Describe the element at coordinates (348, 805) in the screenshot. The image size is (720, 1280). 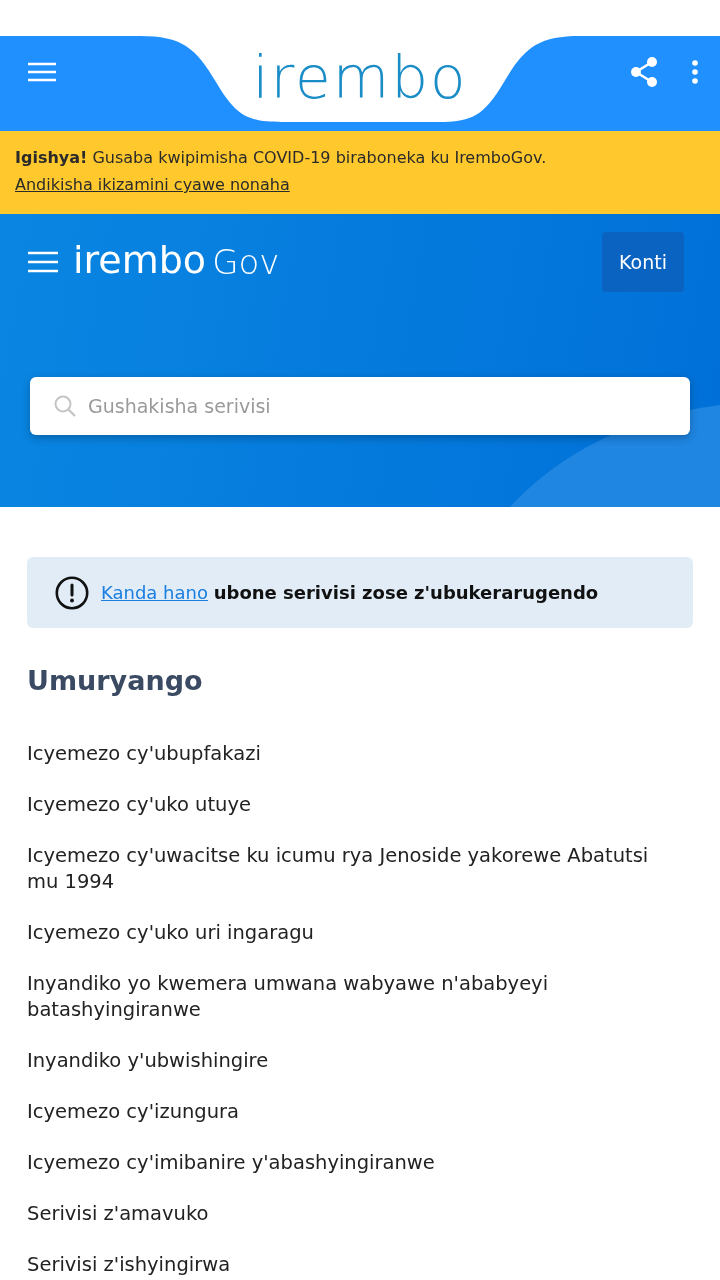
I see `service-link: Icyemezo cy'uko utuye` at that location.